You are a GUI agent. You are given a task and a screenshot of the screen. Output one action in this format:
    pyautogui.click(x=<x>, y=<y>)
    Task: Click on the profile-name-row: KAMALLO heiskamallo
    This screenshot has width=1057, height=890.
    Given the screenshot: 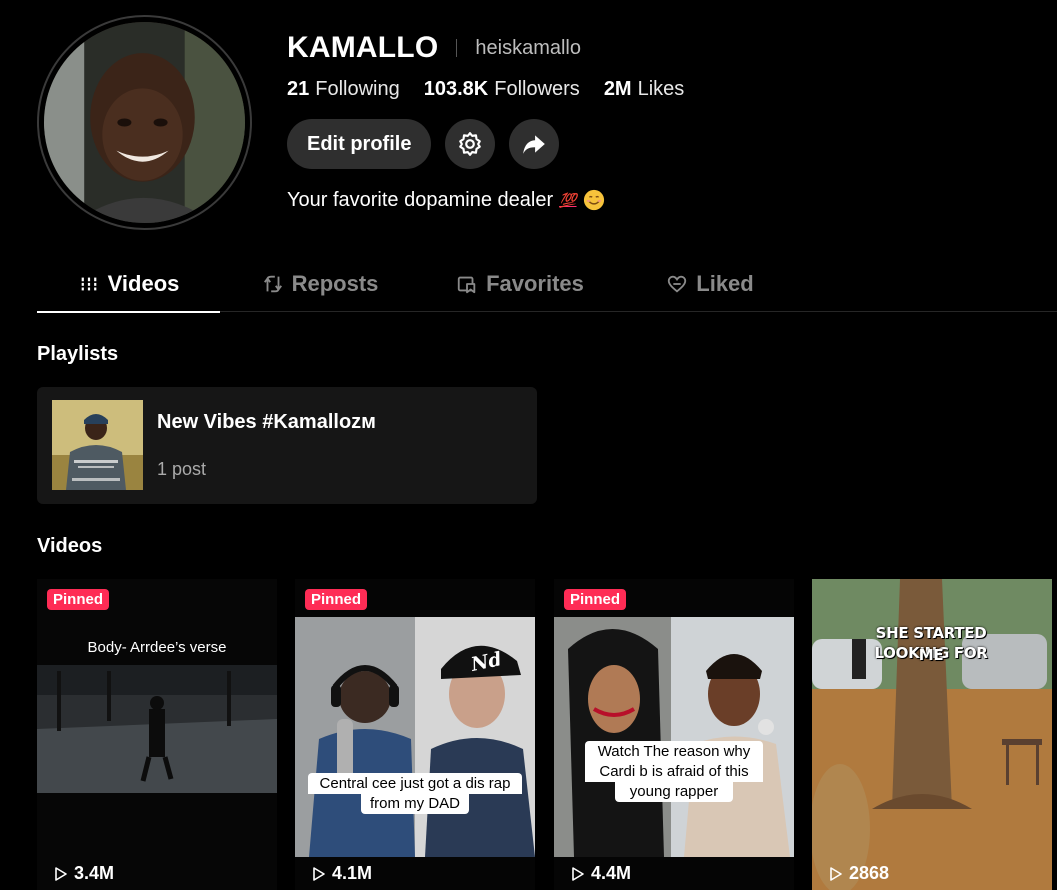 What is the action you would take?
    pyautogui.click(x=434, y=48)
    